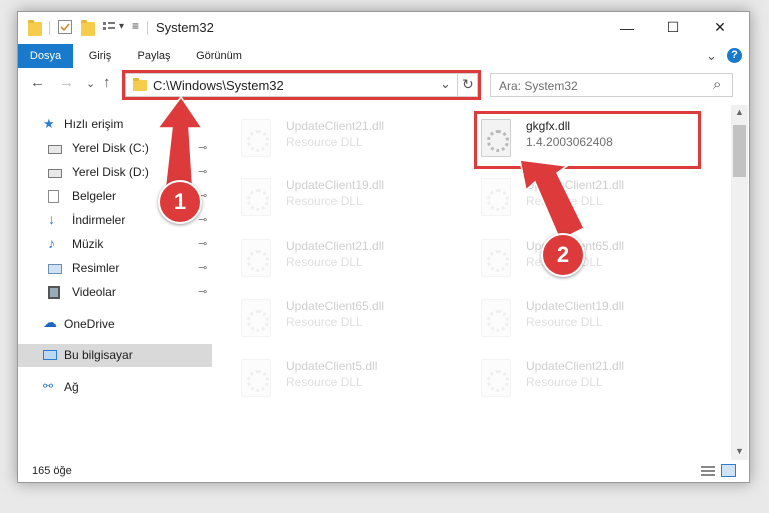 This screenshot has width=769, height=513. Describe the element at coordinates (552, 200) in the screenshot. I see `arrow-to-file` at that location.